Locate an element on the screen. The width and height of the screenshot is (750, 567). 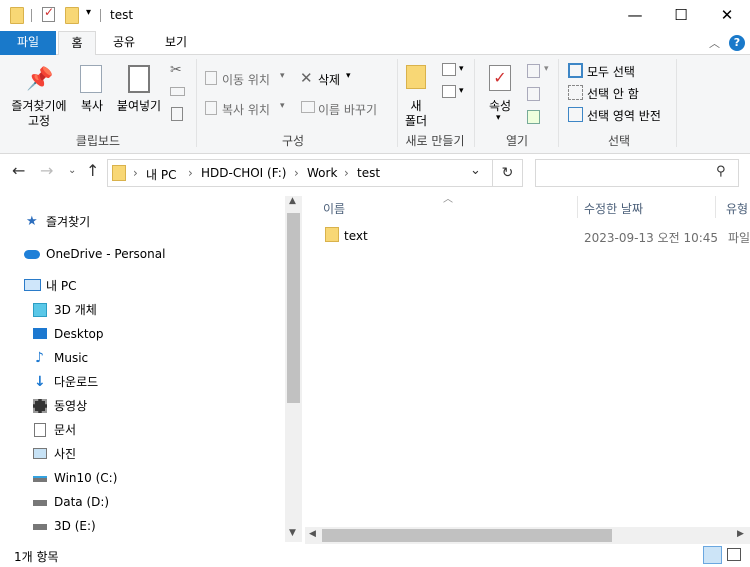
address-bar: › 내 PC › HDD-CHOI (F:) › Work › test ⌄ is located at coordinates (300, 173).